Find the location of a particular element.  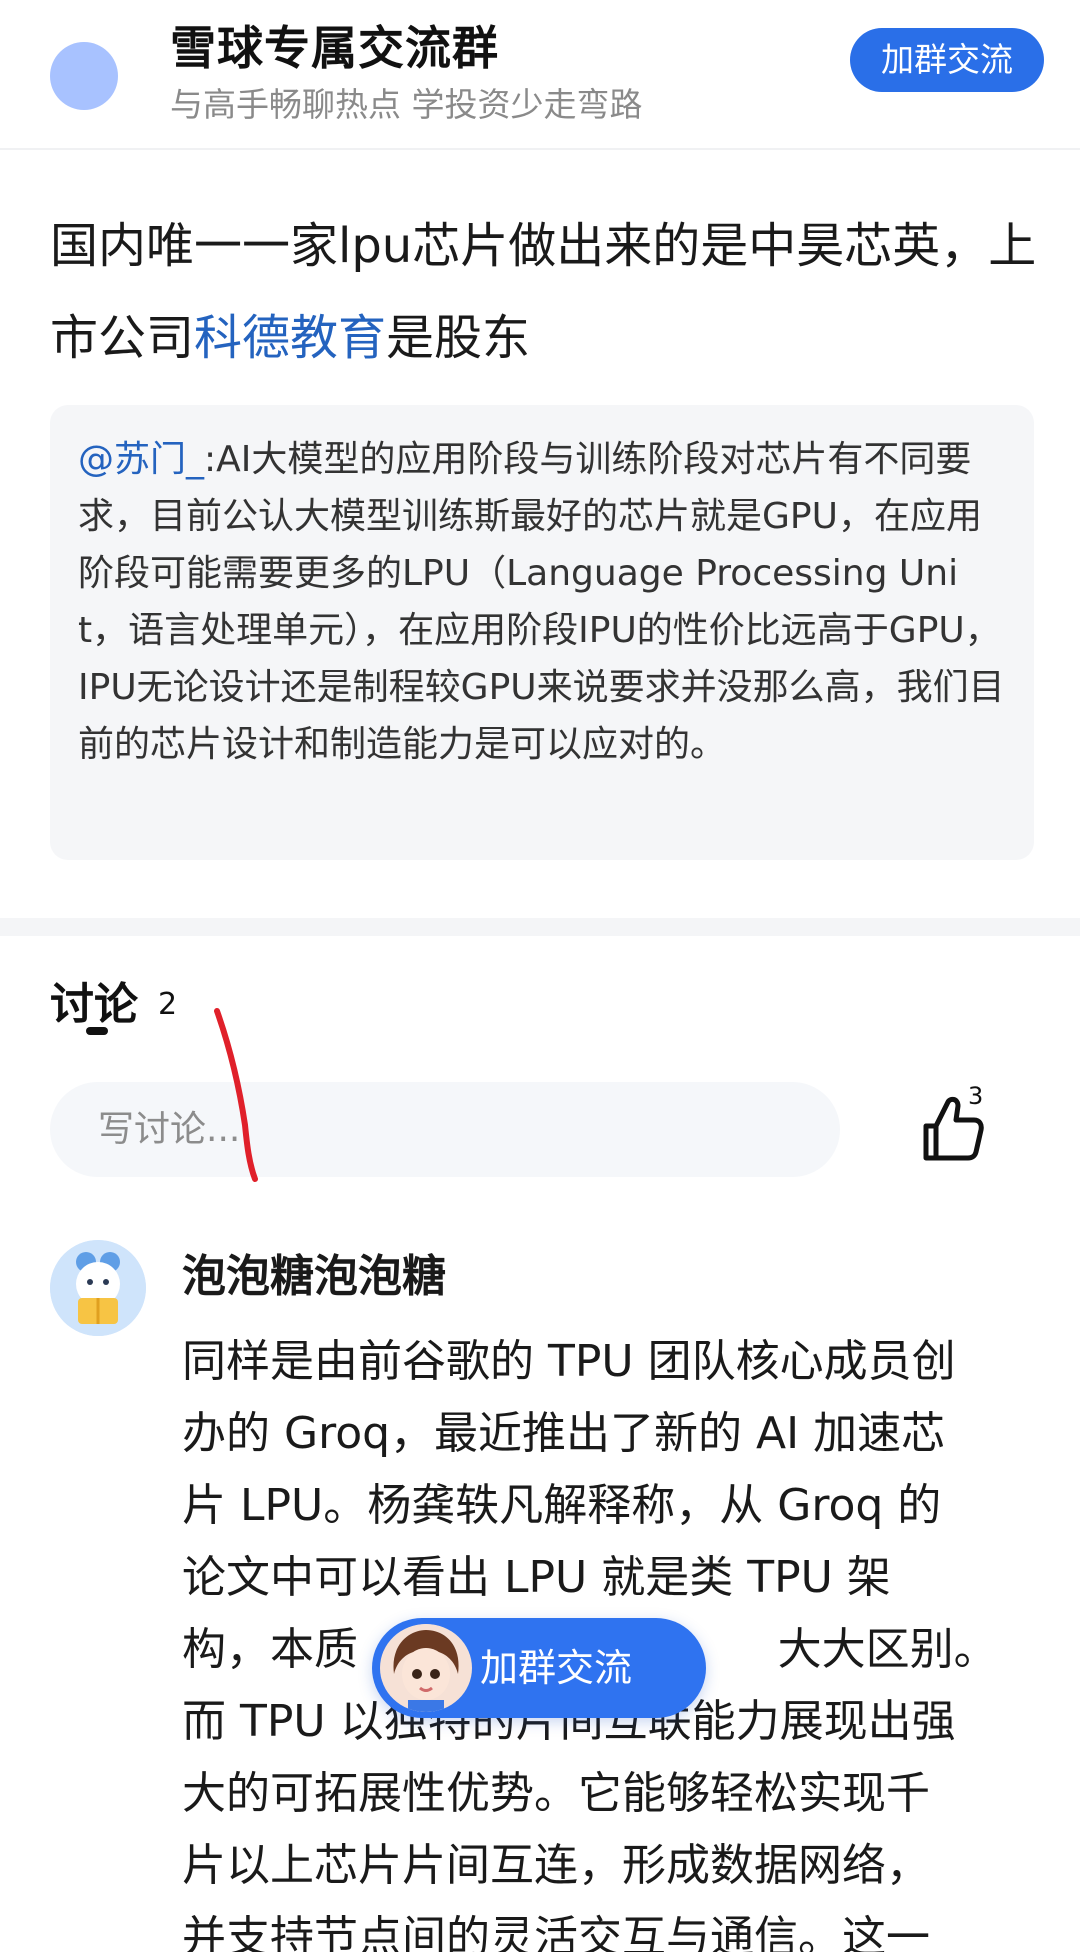

discussion-input is located at coordinates (445, 1129).